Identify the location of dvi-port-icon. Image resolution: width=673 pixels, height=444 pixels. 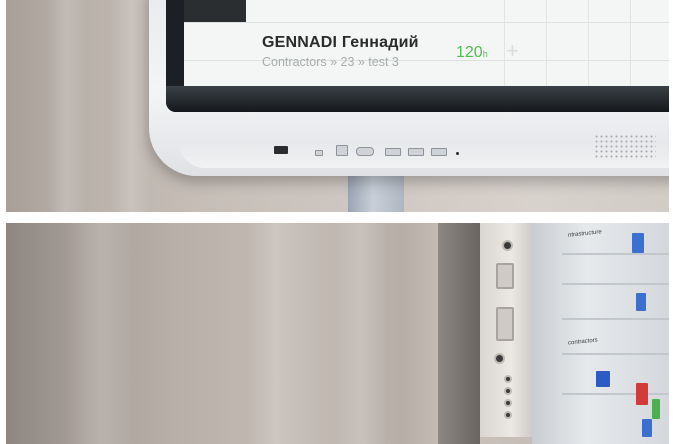
(505, 324).